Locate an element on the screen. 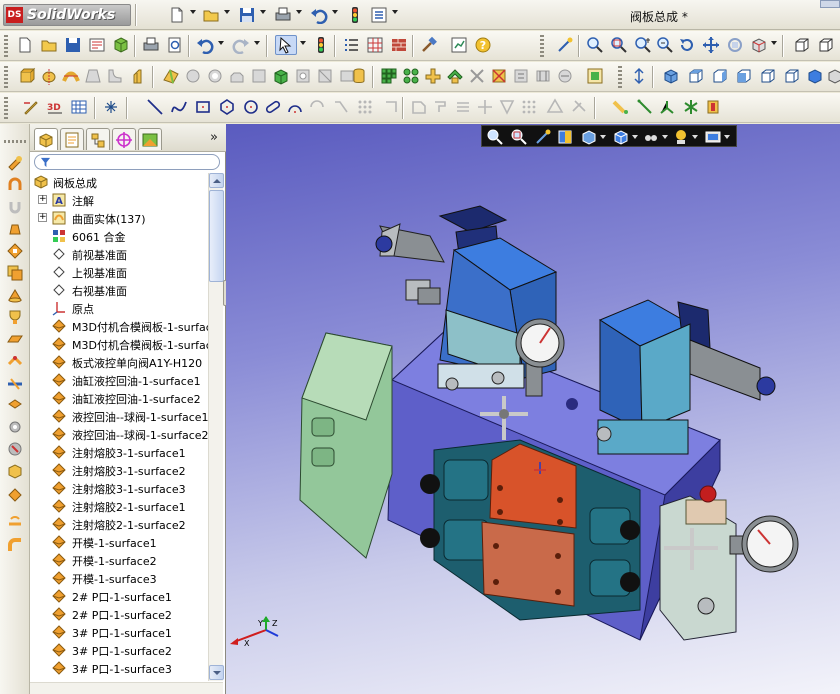 The width and height of the screenshot is (840, 694). scroll-up-button is located at coordinates (216, 180).